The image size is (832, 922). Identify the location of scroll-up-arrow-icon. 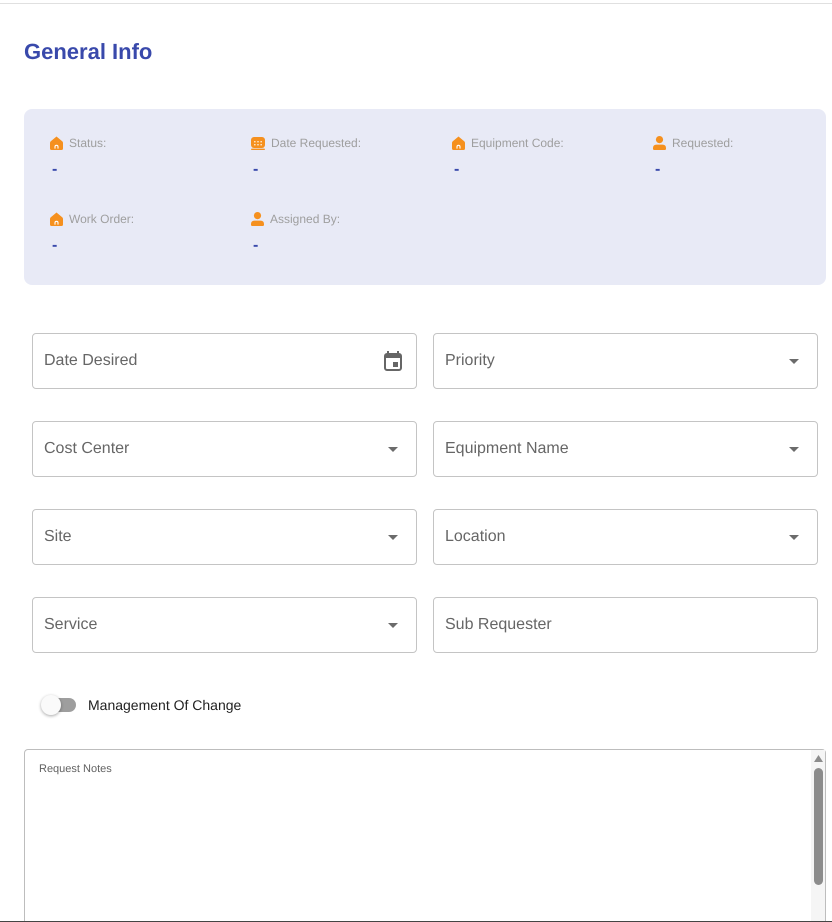
(818, 758).